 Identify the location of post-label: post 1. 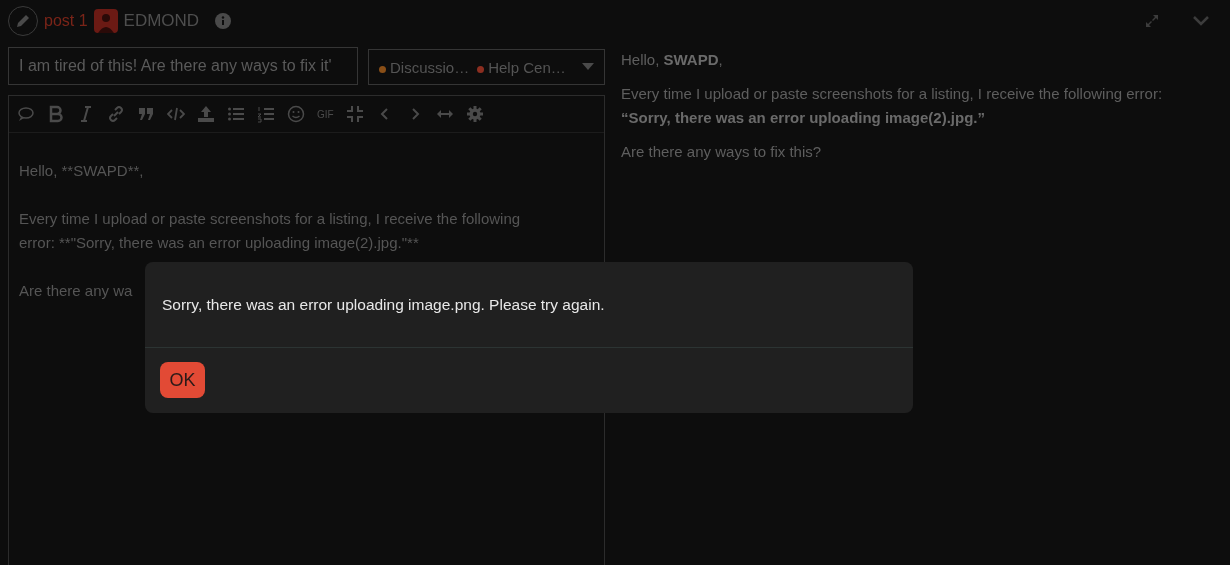
(66, 21).